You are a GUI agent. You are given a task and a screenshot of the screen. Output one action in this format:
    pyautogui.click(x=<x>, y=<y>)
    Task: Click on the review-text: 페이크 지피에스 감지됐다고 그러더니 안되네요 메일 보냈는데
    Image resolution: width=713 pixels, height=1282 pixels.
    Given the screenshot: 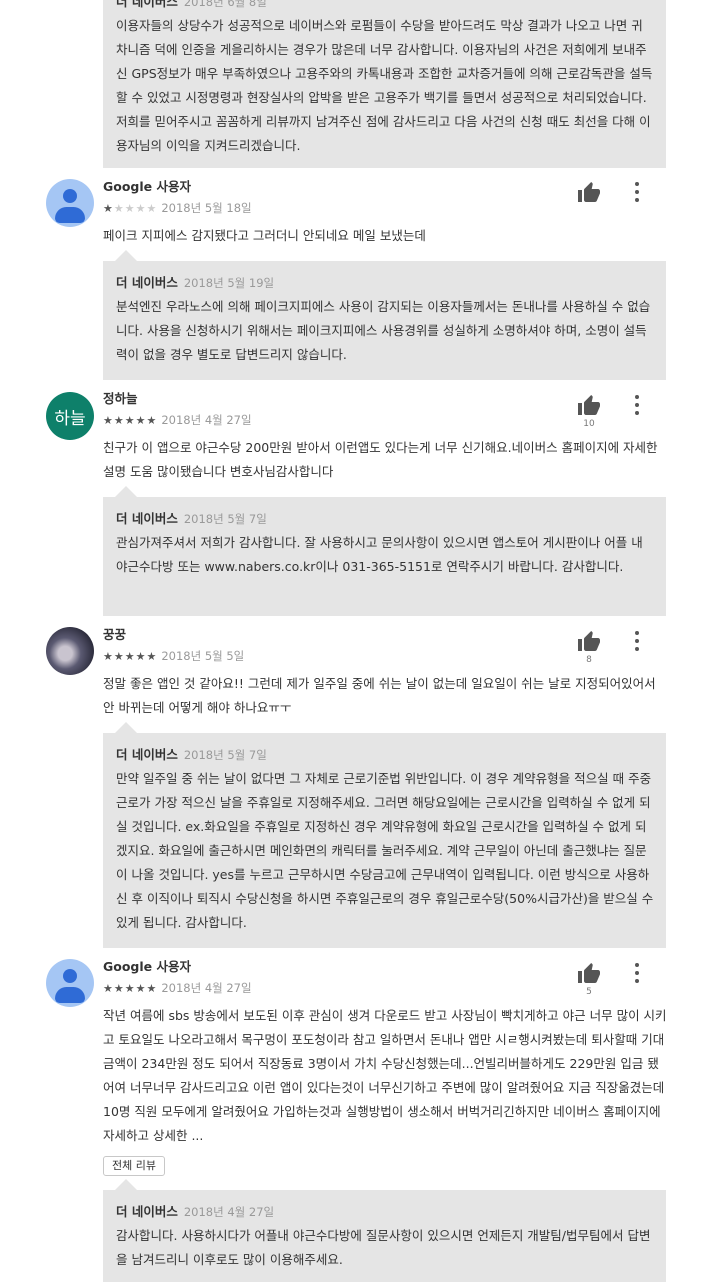 What is the action you would take?
    pyautogui.click(x=264, y=235)
    